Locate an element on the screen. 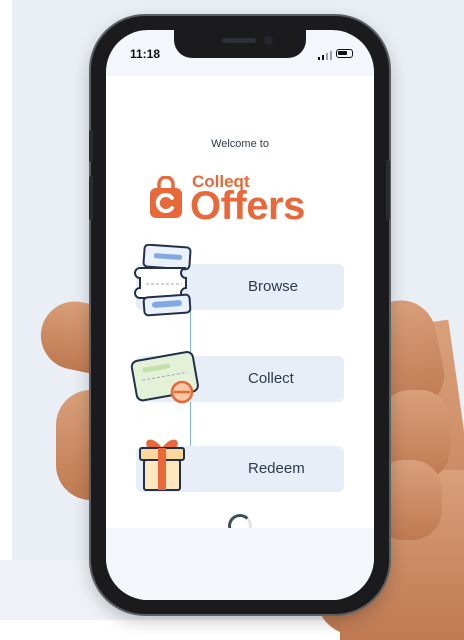 The width and height of the screenshot is (464, 640). collect-coupon-icon is located at coordinates (164, 377).